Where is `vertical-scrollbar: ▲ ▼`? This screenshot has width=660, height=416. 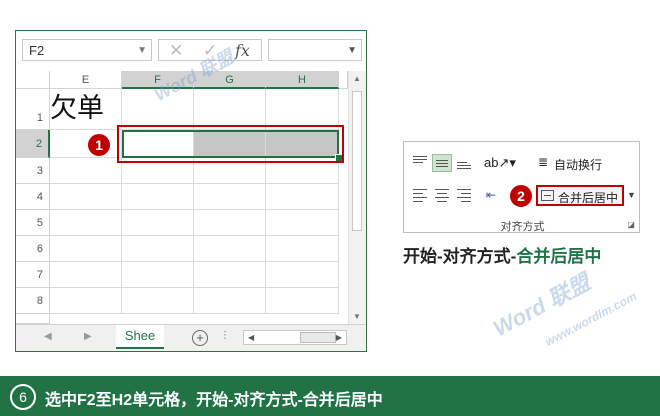 vertical-scrollbar: ▲ ▼ is located at coordinates (357, 197).